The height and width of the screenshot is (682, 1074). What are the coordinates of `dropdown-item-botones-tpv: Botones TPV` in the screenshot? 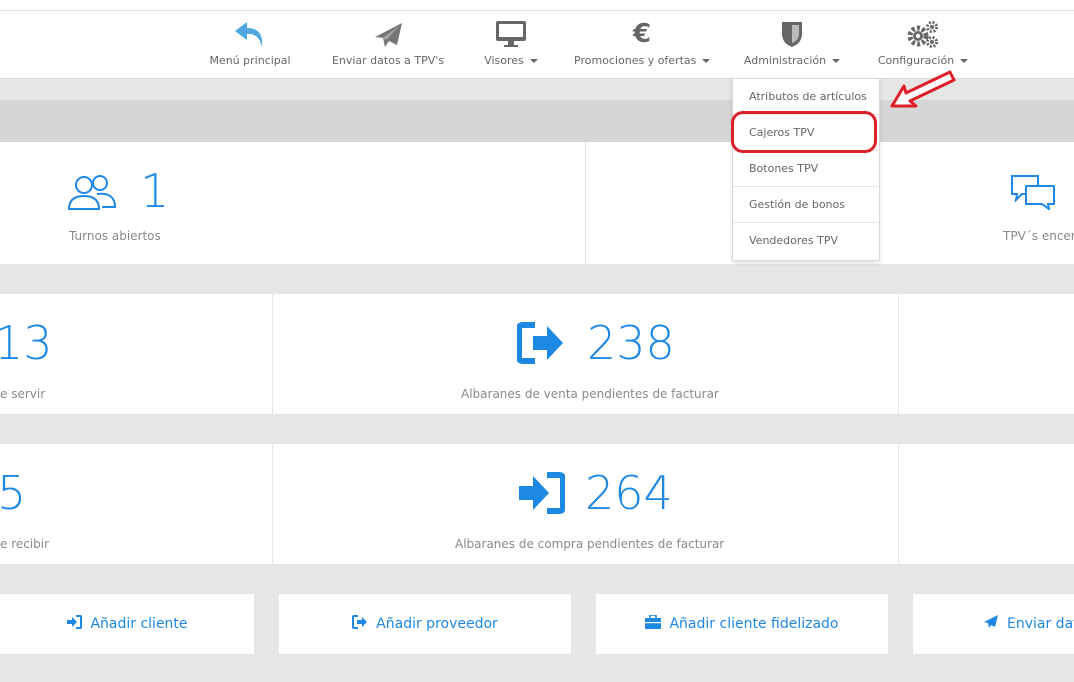 It's located at (806, 169).